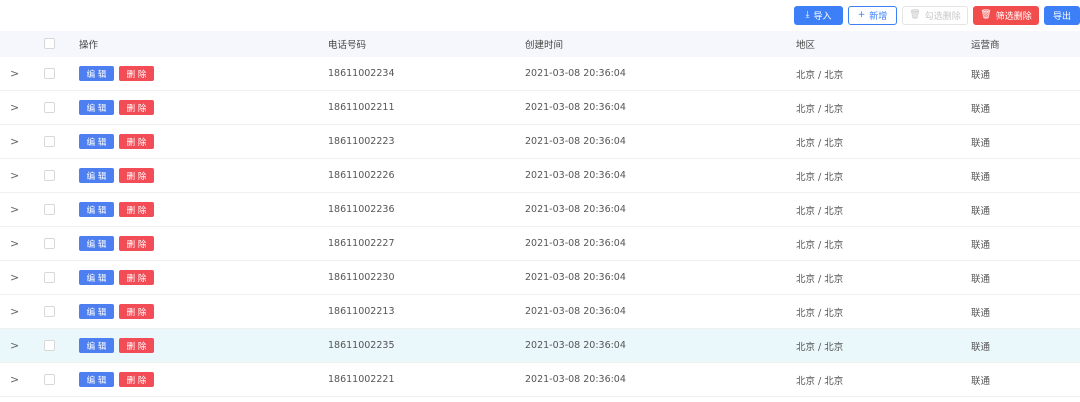  Describe the element at coordinates (361, 141) in the screenshot. I see `cell-phone: 18611002223` at that location.